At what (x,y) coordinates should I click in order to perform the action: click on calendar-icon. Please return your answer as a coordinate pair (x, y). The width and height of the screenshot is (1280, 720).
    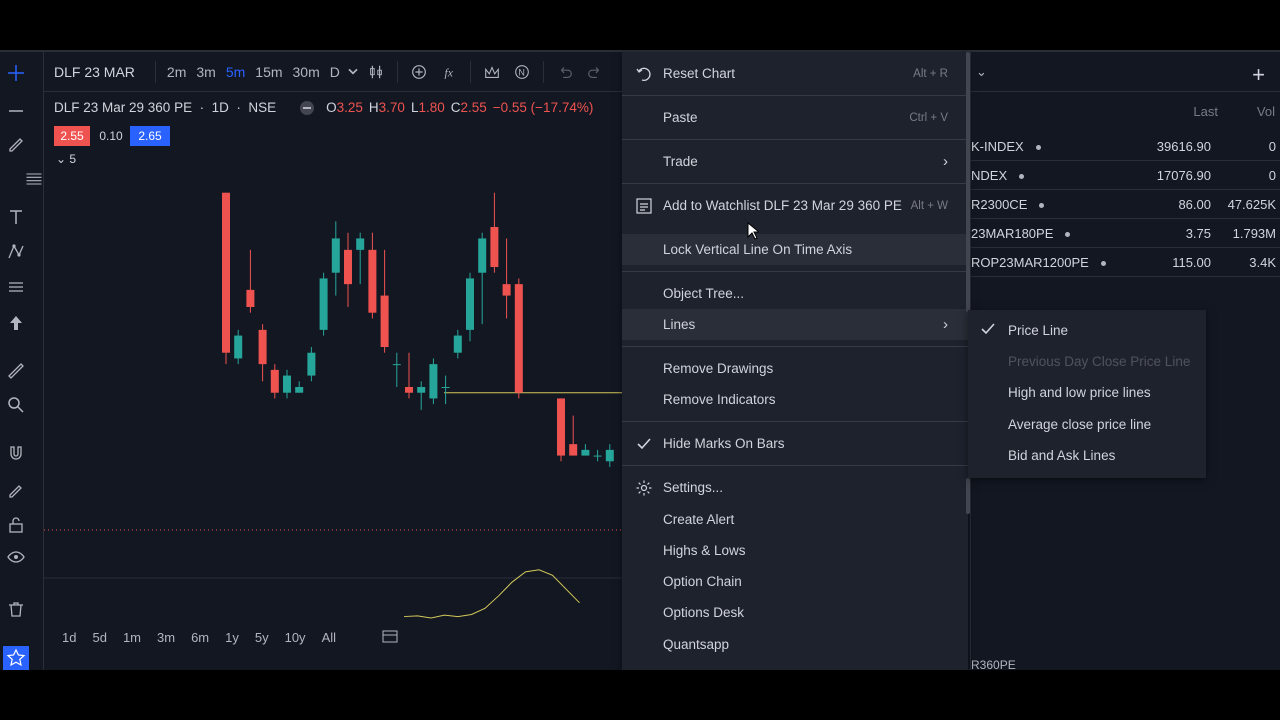
    Looking at the image, I should click on (390, 637).